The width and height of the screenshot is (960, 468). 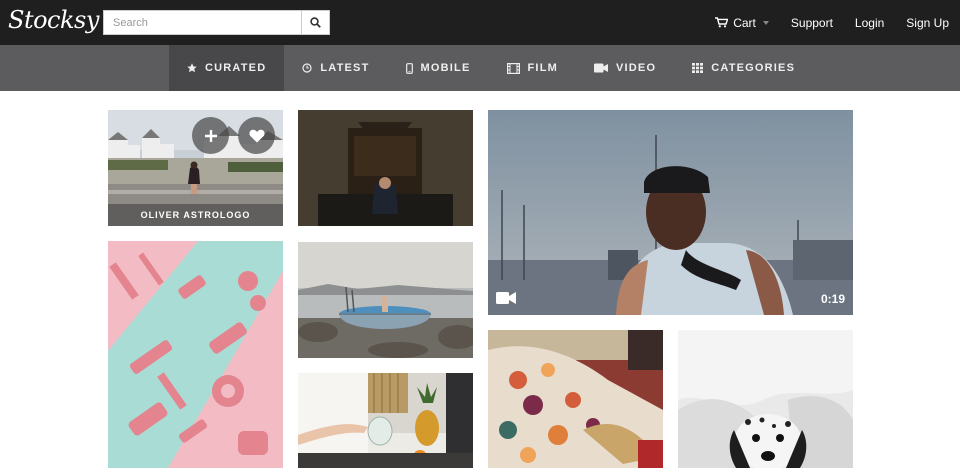 What do you see at coordinates (765, 22) in the screenshot?
I see `chevron-down-icon` at bounding box center [765, 22].